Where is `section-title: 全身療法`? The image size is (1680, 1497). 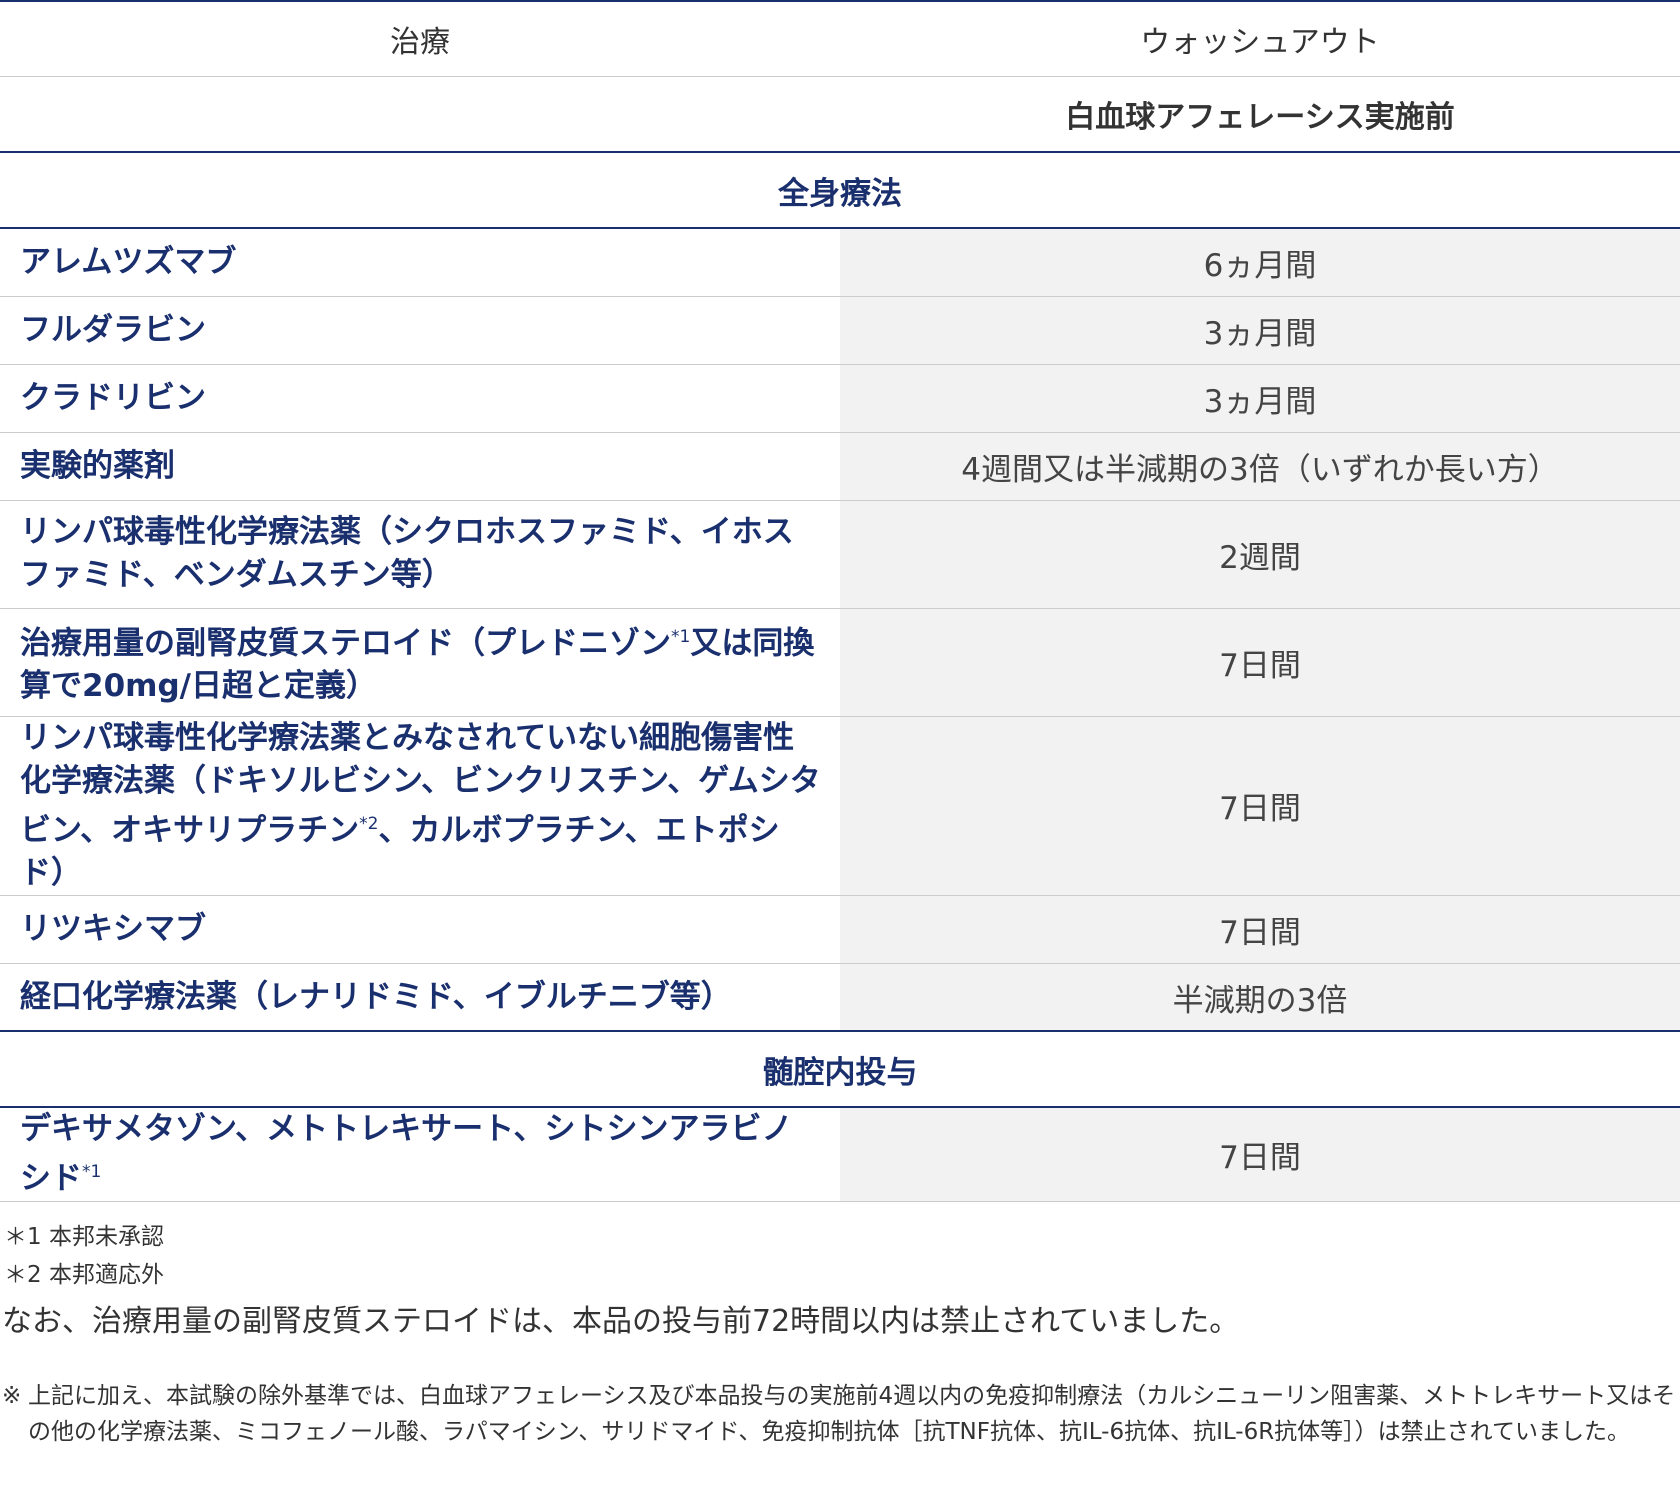
section-title: 全身療法 is located at coordinates (840, 190).